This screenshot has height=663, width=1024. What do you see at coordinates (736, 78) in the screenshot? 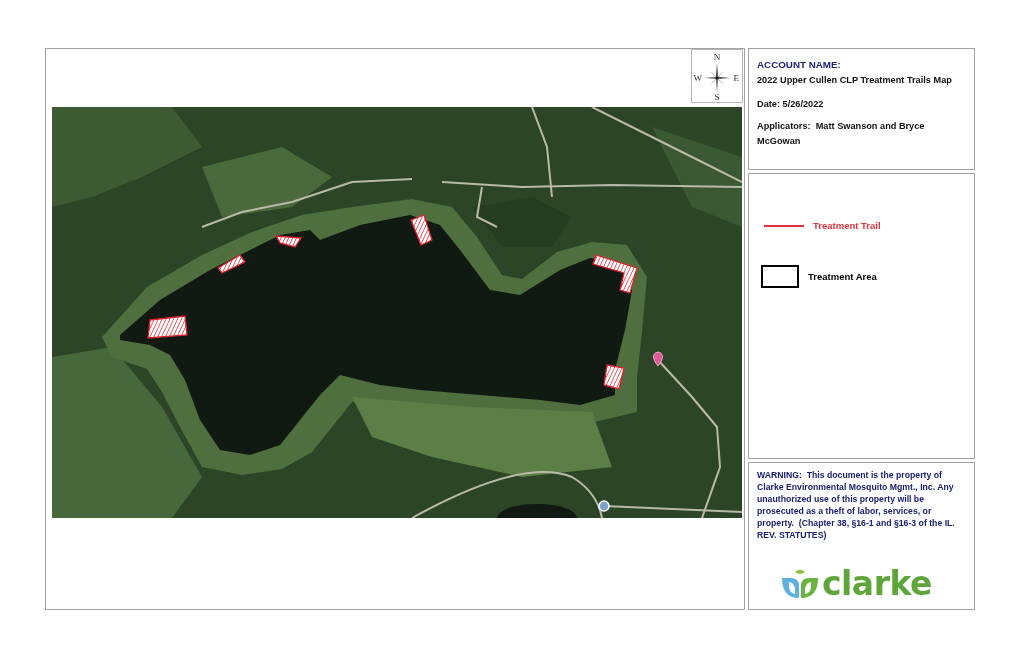
I see `compass-letter: E` at bounding box center [736, 78].